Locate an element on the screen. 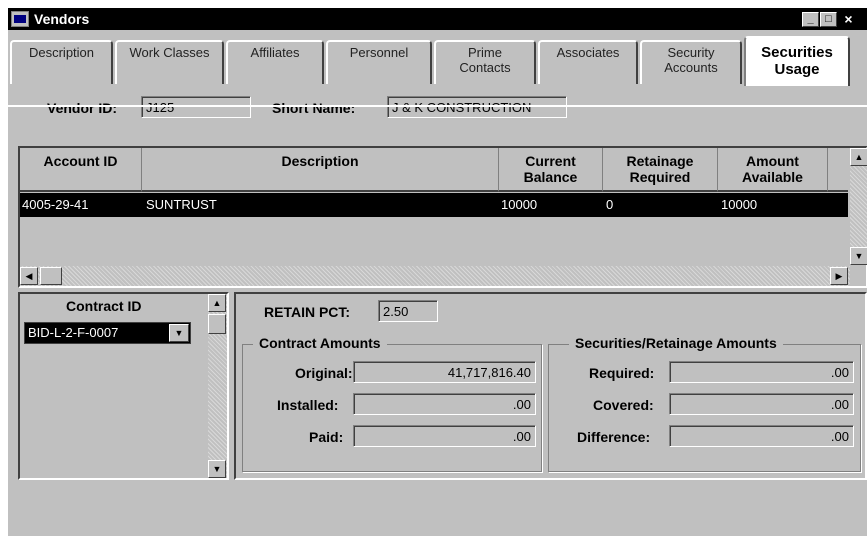 Image resolution: width=867 pixels, height=536 pixels. column-header-account-id: Account ID is located at coordinates (81, 170).